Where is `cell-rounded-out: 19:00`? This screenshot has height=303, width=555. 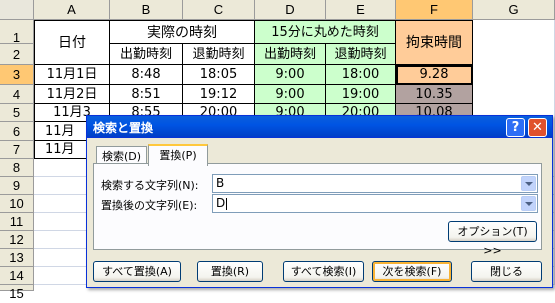 cell-rounded-out: 19:00 is located at coordinates (361, 94).